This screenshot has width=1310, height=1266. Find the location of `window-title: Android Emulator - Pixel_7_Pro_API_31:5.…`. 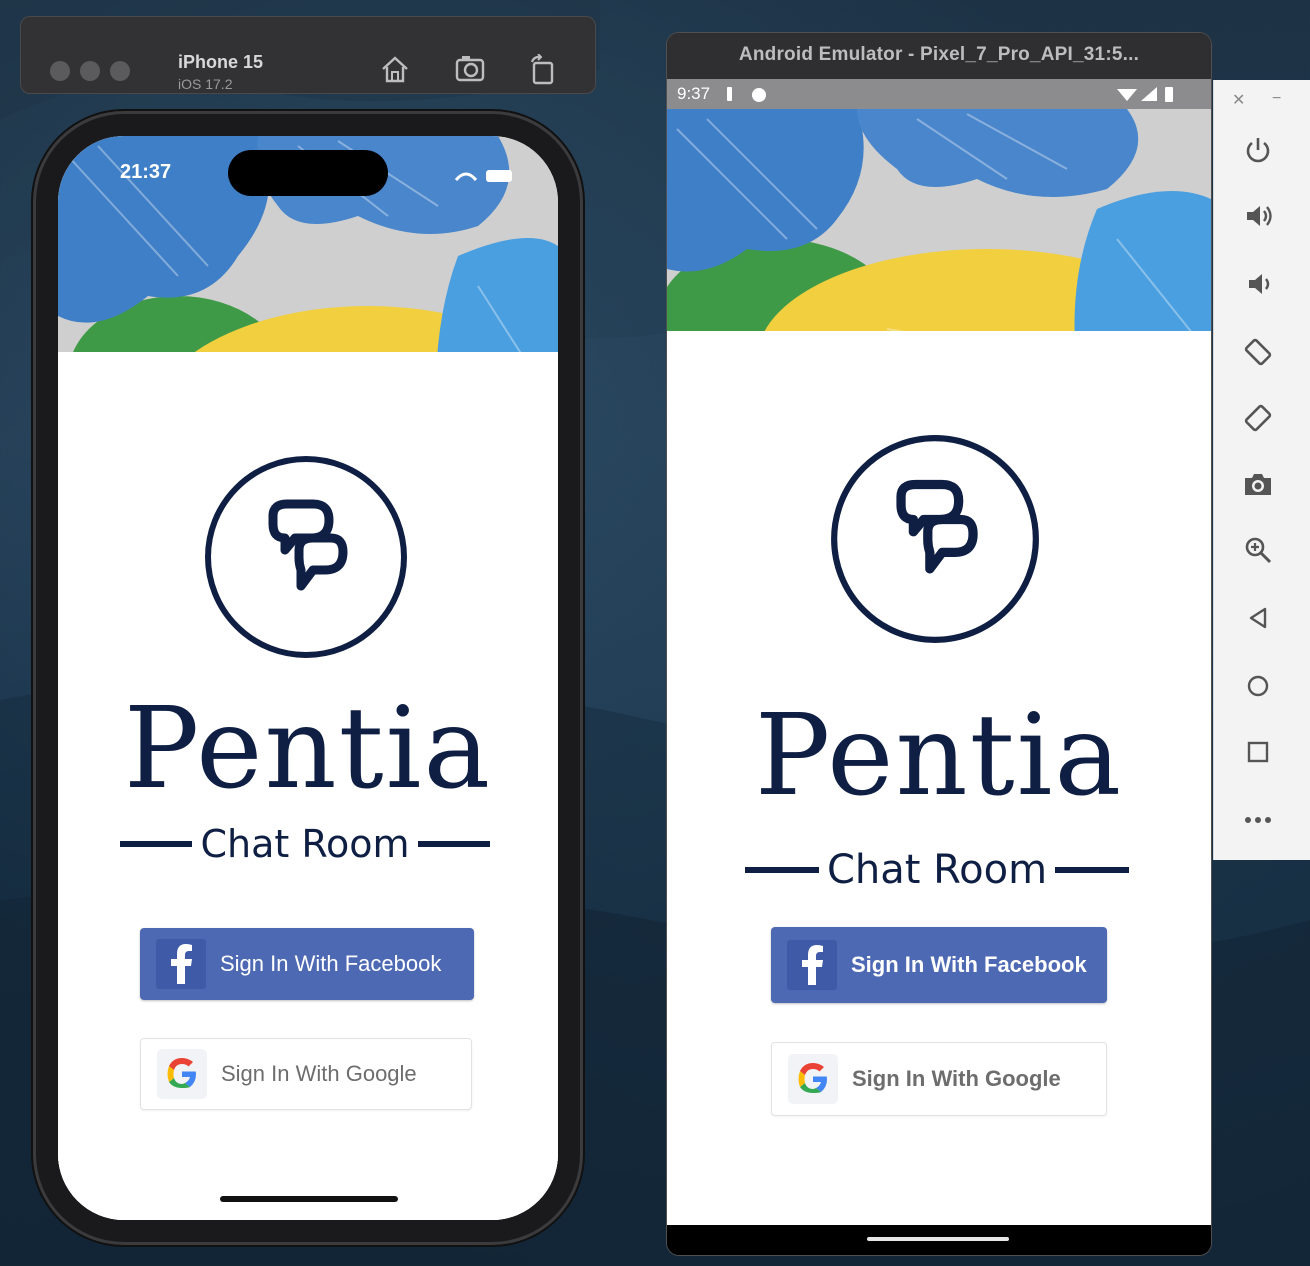

window-title: Android Emulator - Pixel_7_Pro_API_31:5.… is located at coordinates (939, 56).